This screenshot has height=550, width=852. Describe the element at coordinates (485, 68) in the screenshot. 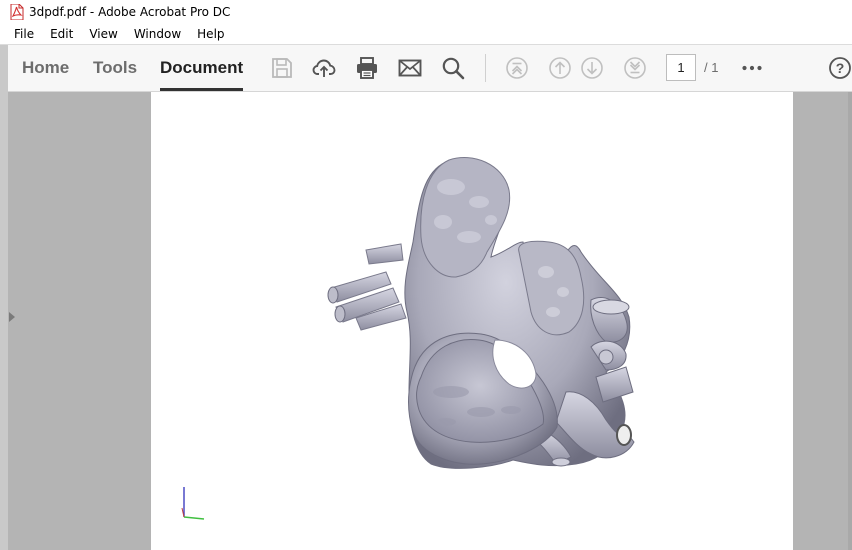

I see `toolbar-separator` at that location.